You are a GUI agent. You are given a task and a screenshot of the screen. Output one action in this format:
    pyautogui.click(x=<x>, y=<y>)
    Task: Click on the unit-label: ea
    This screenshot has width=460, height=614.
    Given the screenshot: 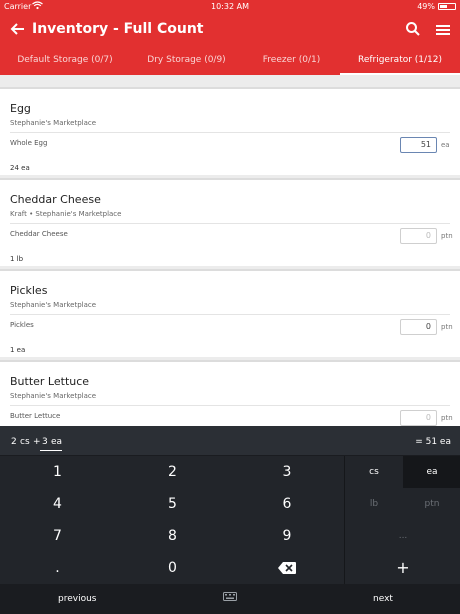 What is the action you would take?
    pyautogui.click(x=445, y=145)
    